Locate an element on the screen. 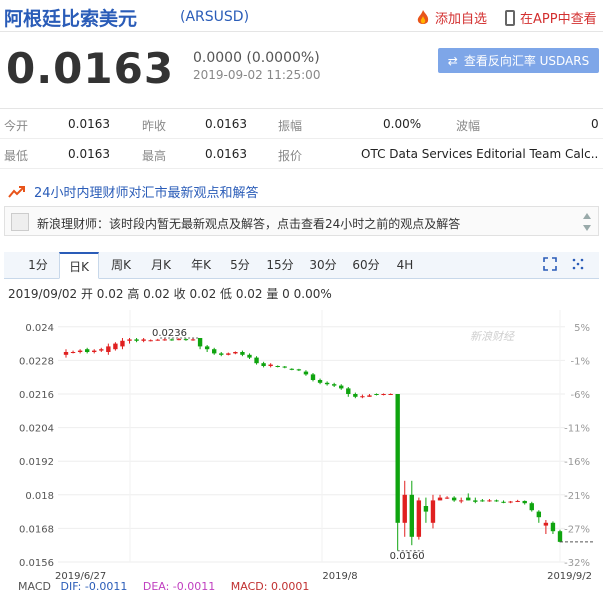  stats-row: 今开 0.0163 昨收 0.0163 振幅 0.00% 波幅 0 is located at coordinates (301, 124).